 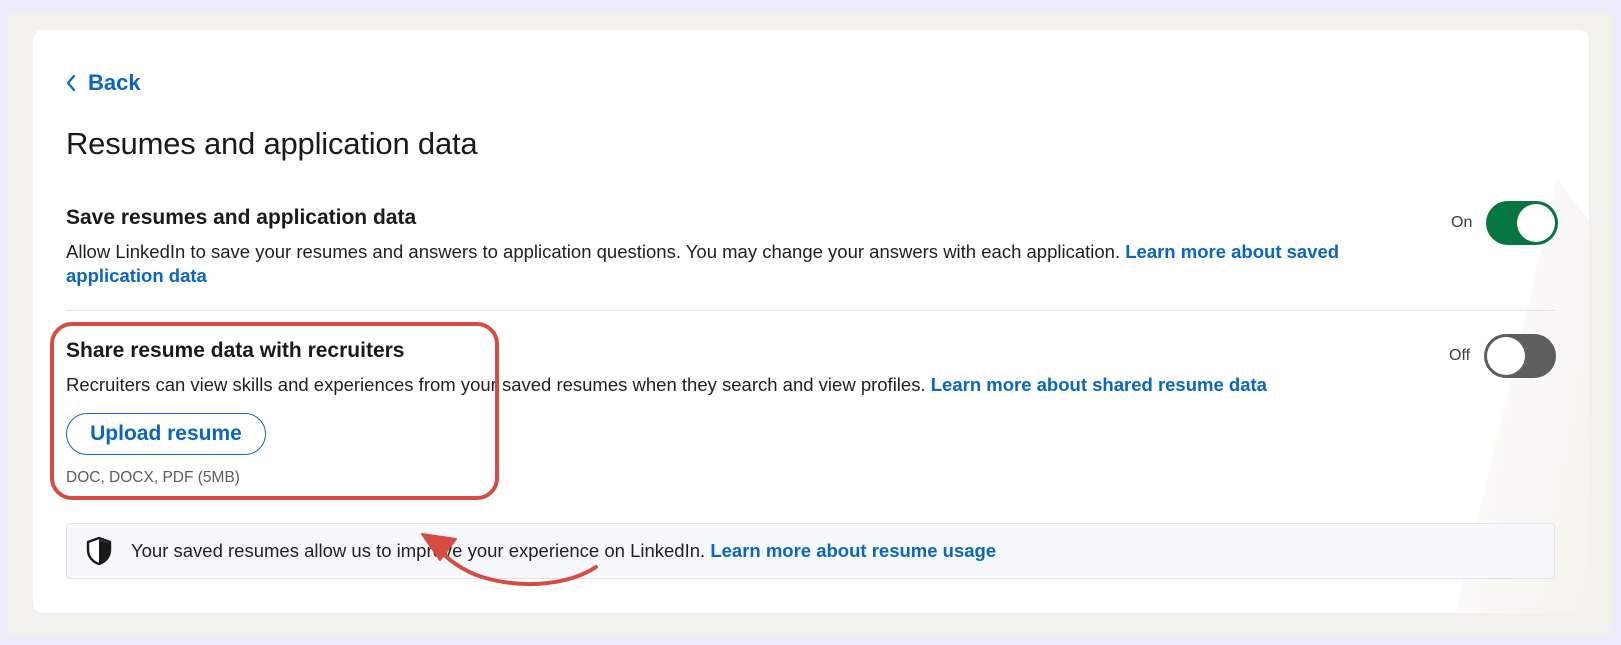 I want to click on page-title: Resumes and application data, so click(x=272, y=143).